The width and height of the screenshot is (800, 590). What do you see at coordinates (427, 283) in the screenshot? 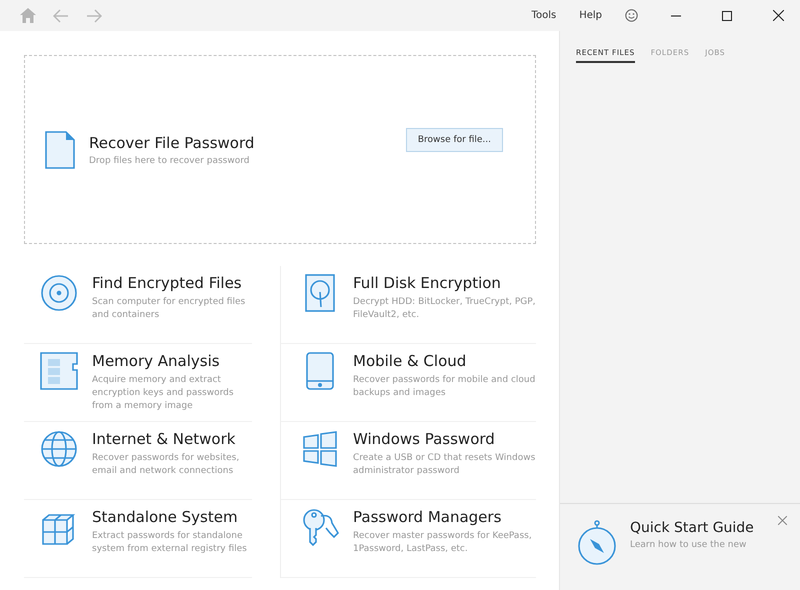
I see `tile-title: Full Disk Encryption` at bounding box center [427, 283].